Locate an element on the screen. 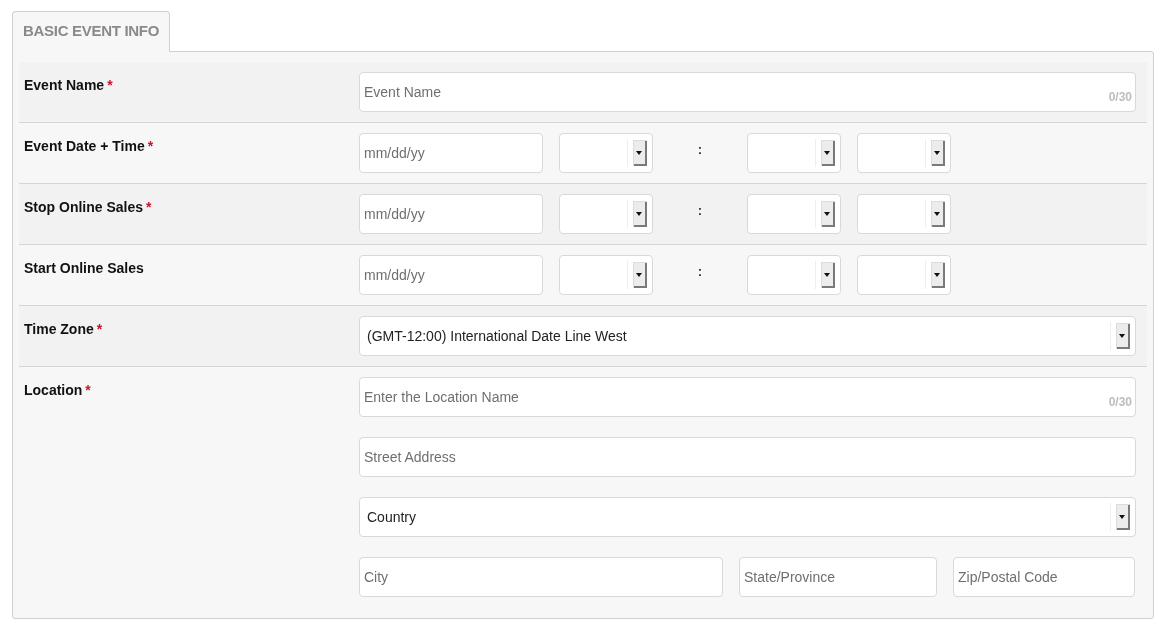 Image resolution: width=1162 pixels, height=631 pixels. select-value: Country is located at coordinates (392, 517).